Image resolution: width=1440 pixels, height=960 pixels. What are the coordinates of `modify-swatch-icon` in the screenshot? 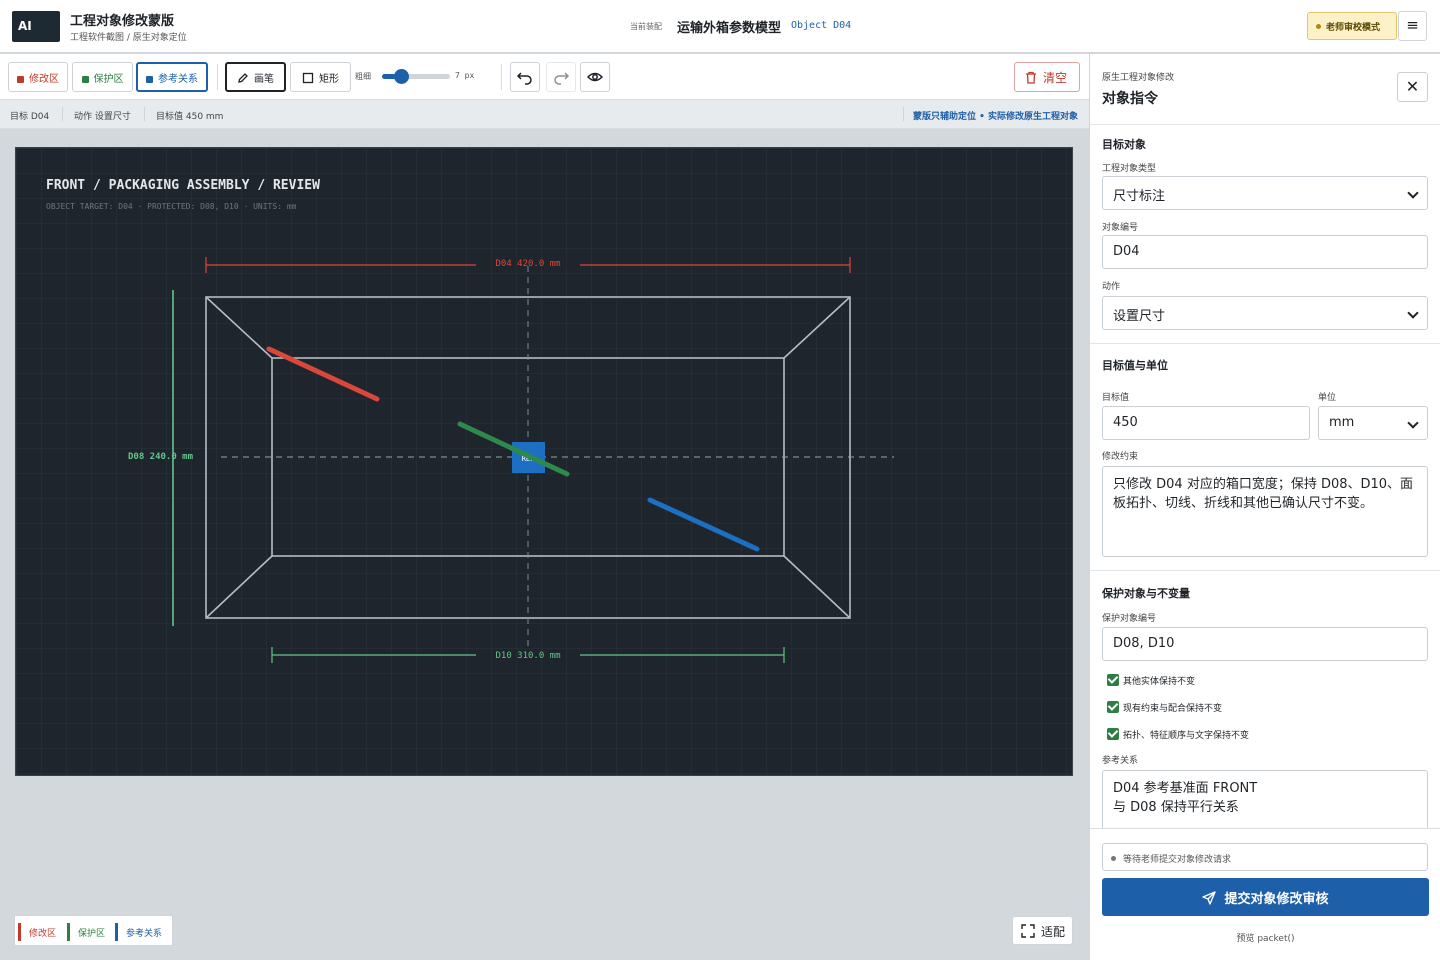 It's located at (20, 79).